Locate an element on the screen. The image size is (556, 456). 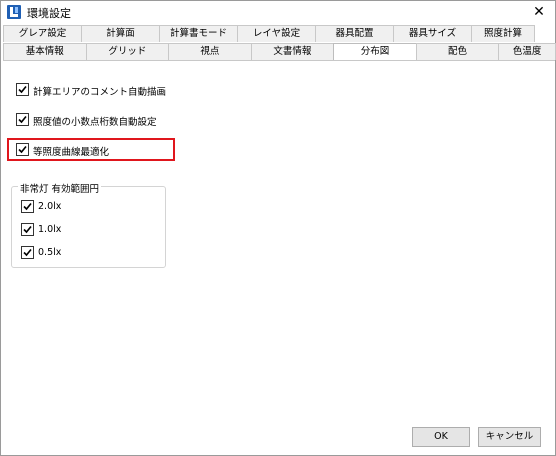
auto-comment-label: 計算エリアのコメント自動描画 is located at coordinates (100, 92).